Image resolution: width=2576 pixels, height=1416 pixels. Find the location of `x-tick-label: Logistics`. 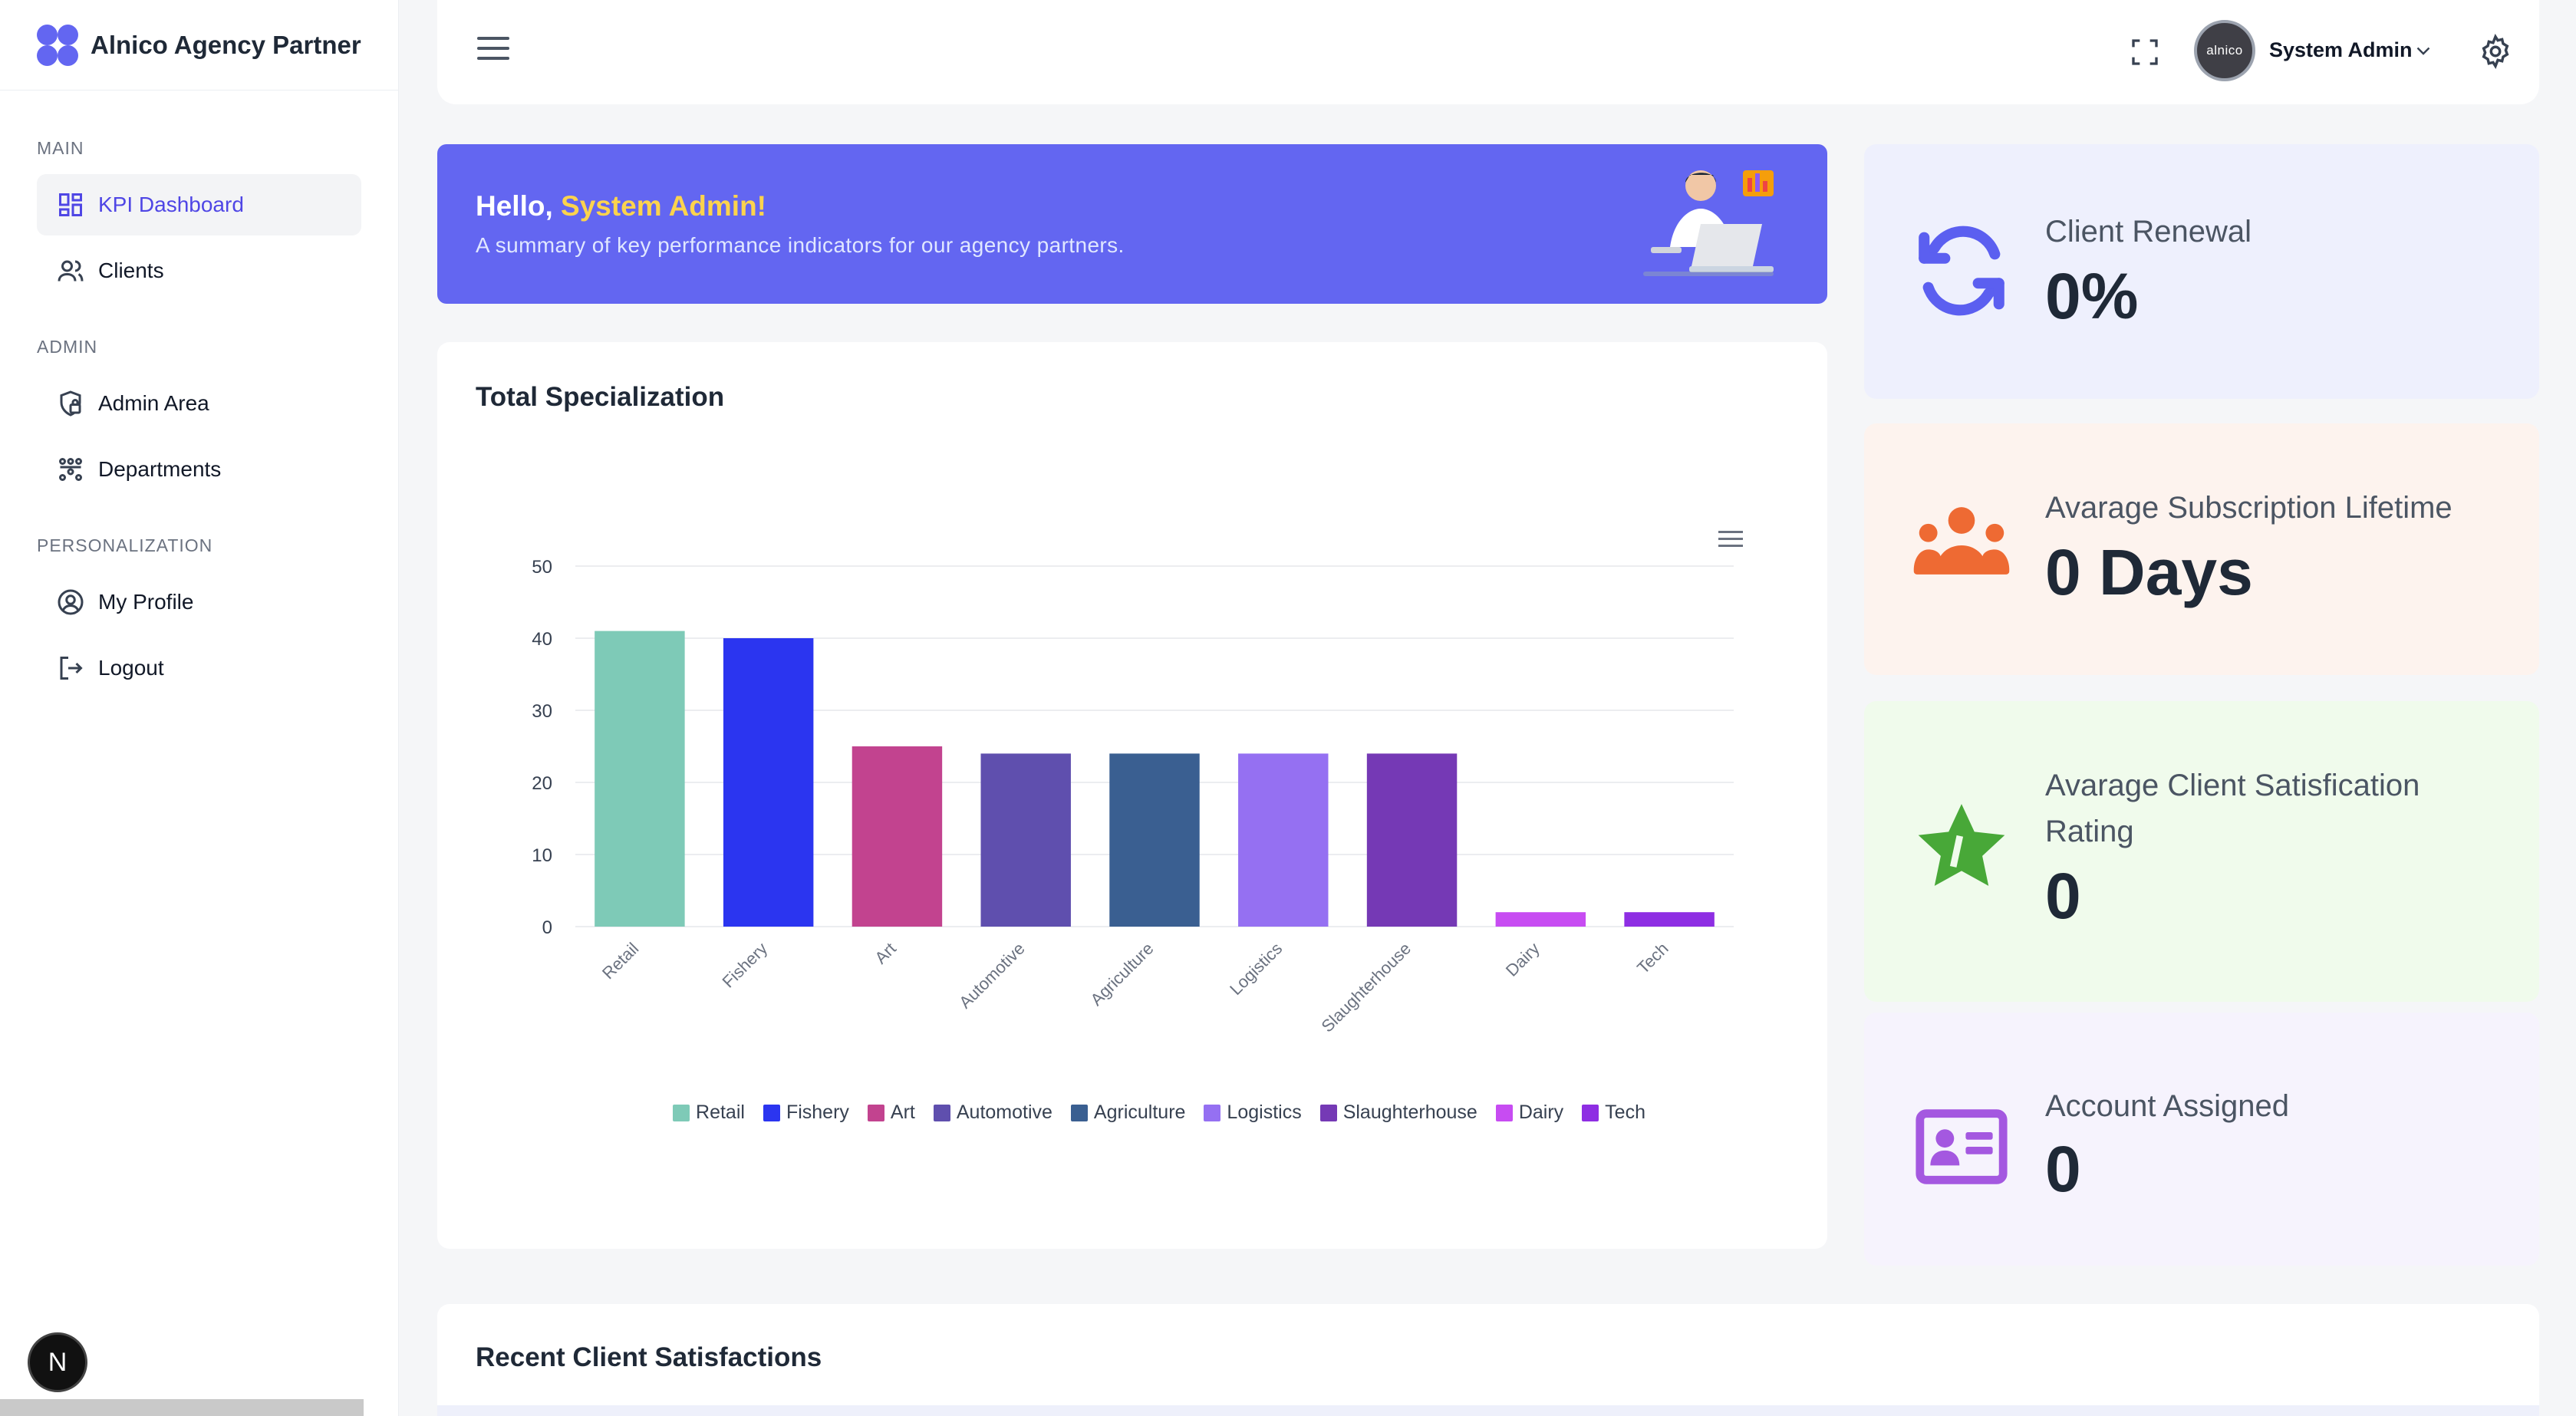

x-tick-label: Logistics is located at coordinates (1256, 969).